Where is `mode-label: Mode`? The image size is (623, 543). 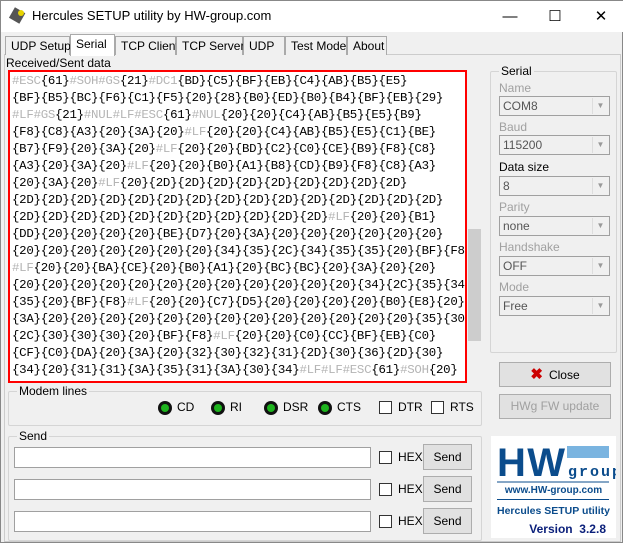 mode-label: Mode is located at coordinates (514, 287).